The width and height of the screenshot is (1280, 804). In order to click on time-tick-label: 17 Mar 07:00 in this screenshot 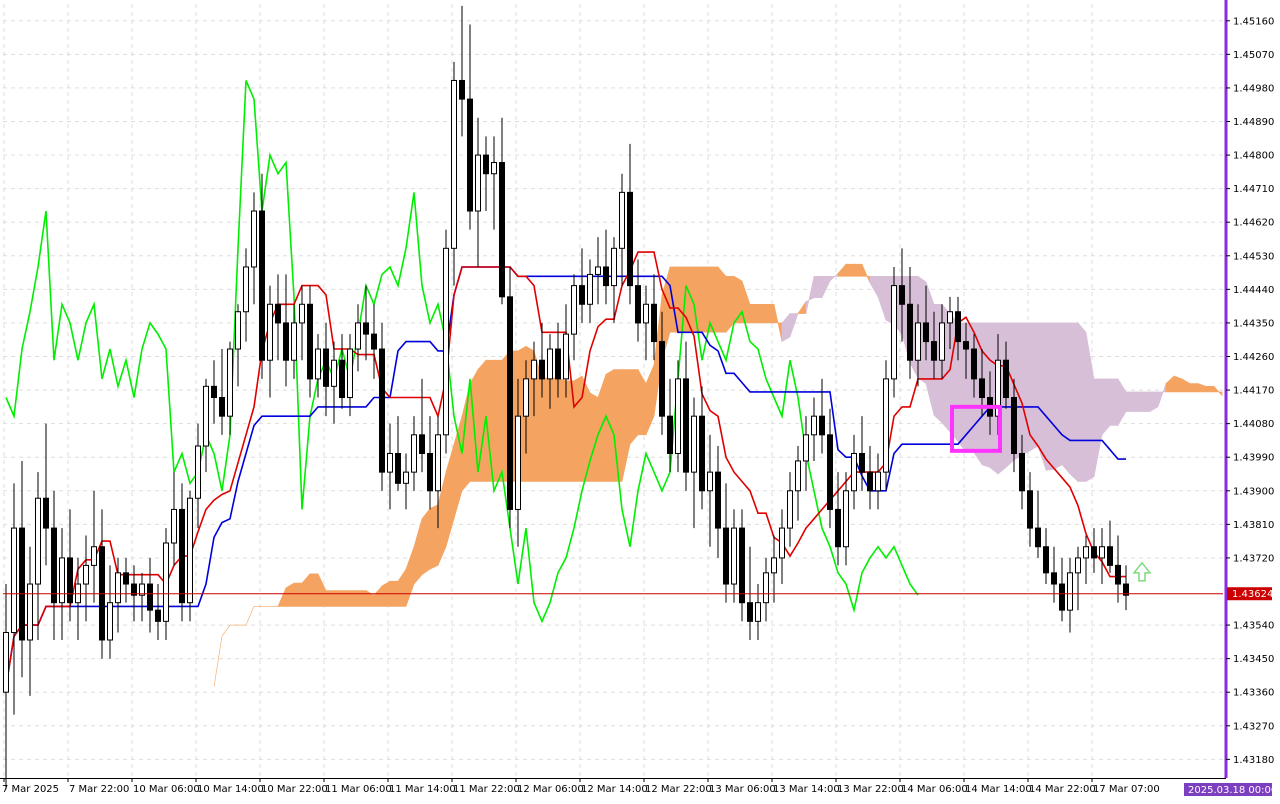, I will do `click(1126, 789)`.